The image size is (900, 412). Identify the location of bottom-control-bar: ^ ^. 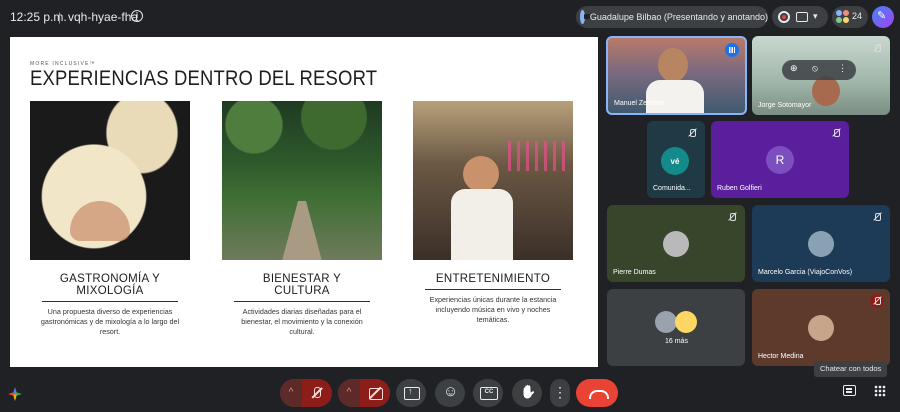
(450, 393).